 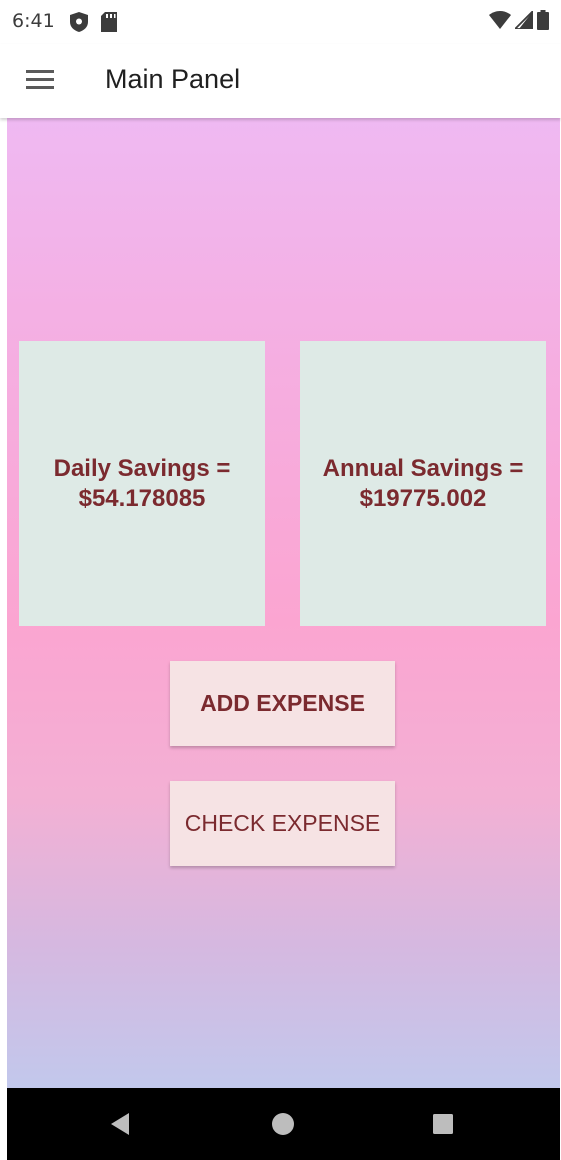 What do you see at coordinates (423, 498) in the screenshot?
I see `annual-savings-value: $19775.002` at bounding box center [423, 498].